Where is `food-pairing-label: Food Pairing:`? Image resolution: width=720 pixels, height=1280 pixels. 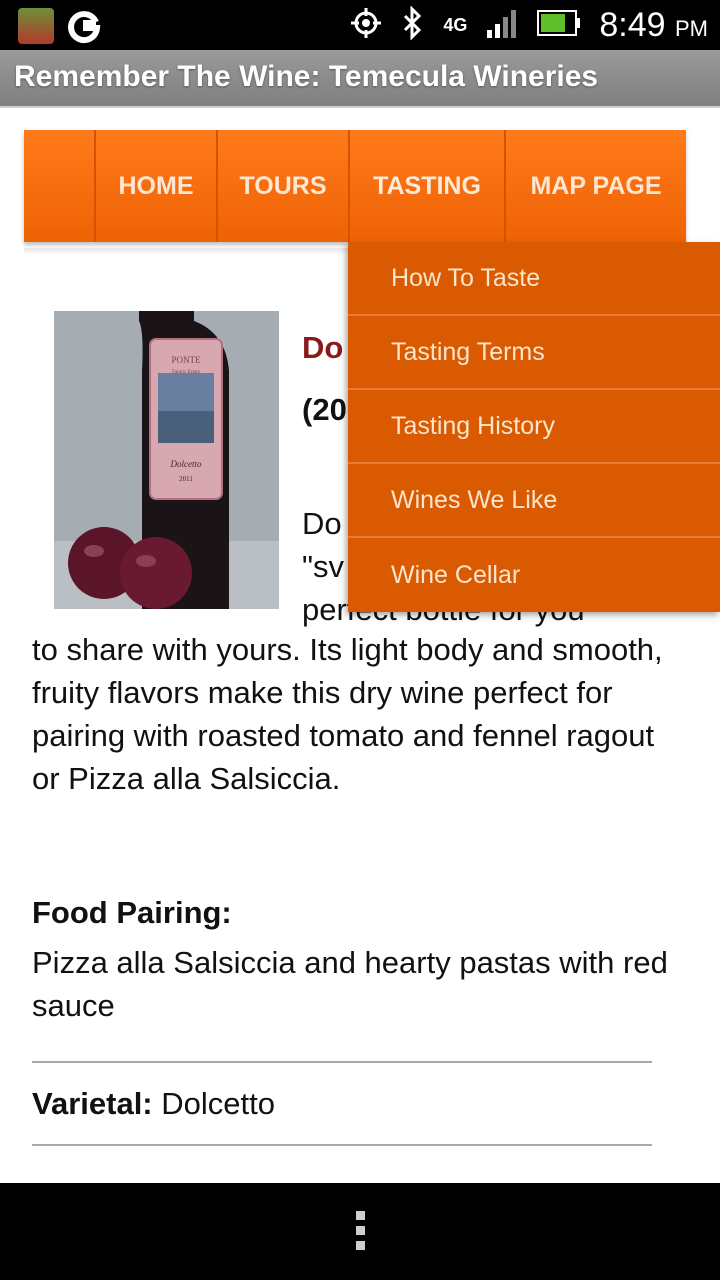 food-pairing-label: Food Pairing: is located at coordinates (132, 912).